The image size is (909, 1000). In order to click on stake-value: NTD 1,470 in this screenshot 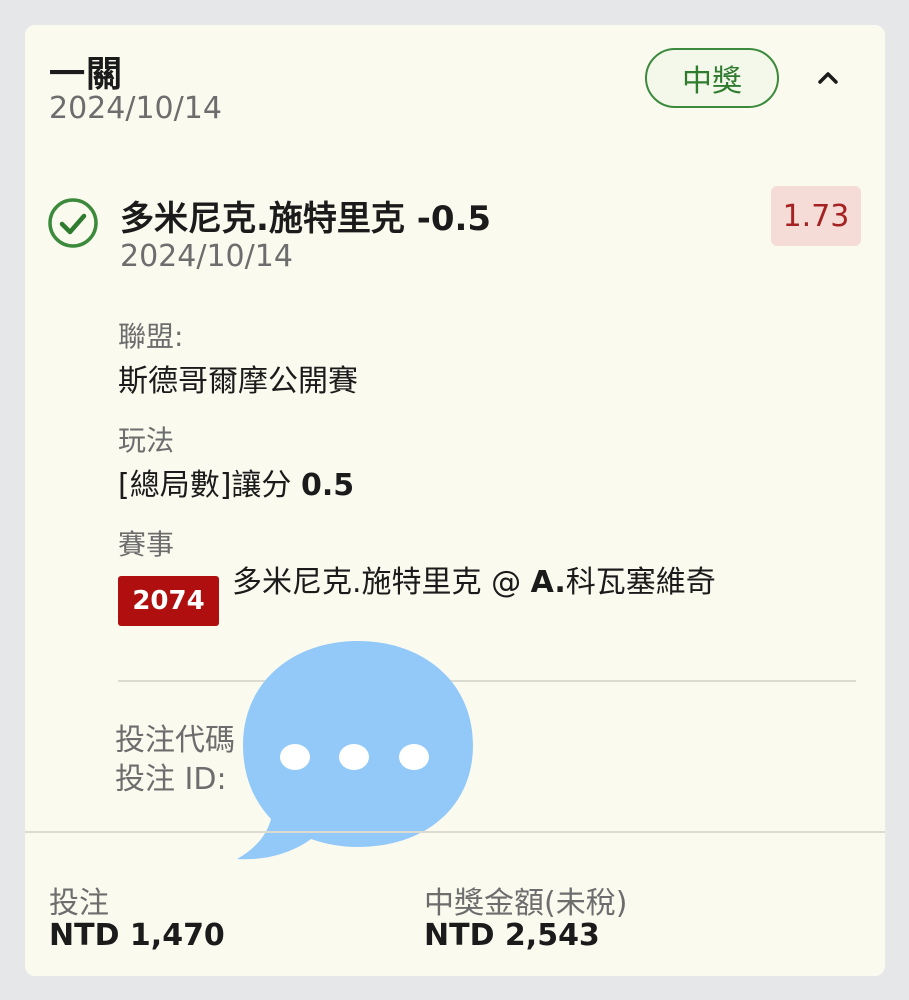, I will do `click(137, 935)`.